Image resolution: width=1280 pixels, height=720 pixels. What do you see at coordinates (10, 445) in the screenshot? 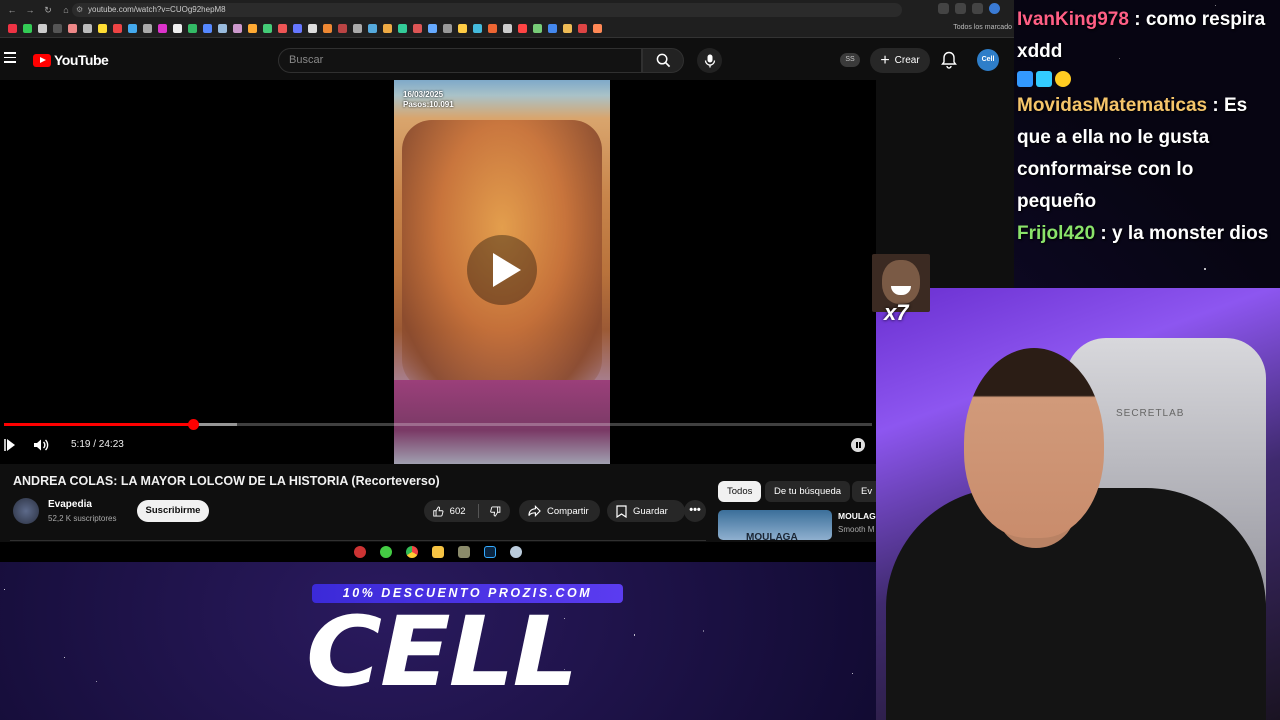
I see `play-icon` at bounding box center [10, 445].